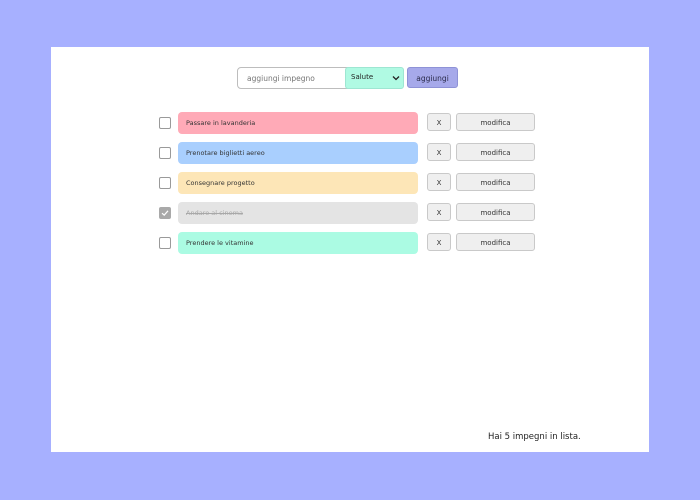 This screenshot has height=500, width=700. Describe the element at coordinates (396, 78) in the screenshot. I see `chevron-down-icon` at that location.